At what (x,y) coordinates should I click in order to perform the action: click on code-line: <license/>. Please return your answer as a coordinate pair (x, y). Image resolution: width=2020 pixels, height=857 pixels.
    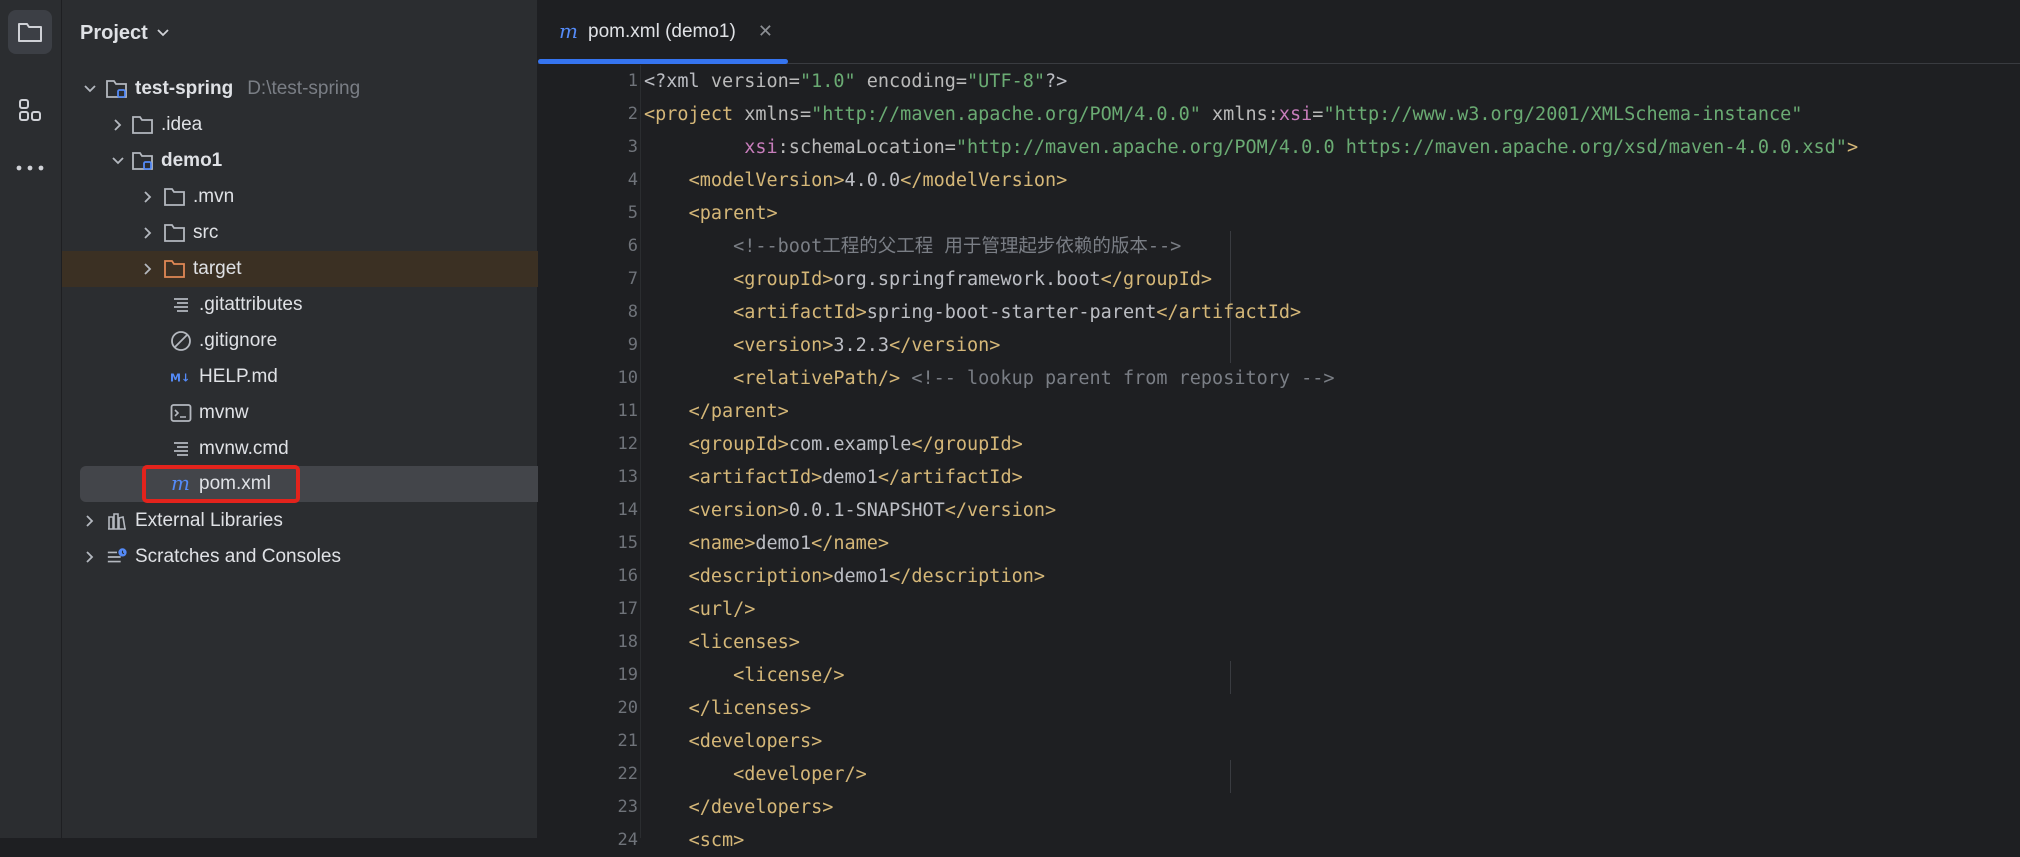
    Looking at the image, I should click on (744, 675).